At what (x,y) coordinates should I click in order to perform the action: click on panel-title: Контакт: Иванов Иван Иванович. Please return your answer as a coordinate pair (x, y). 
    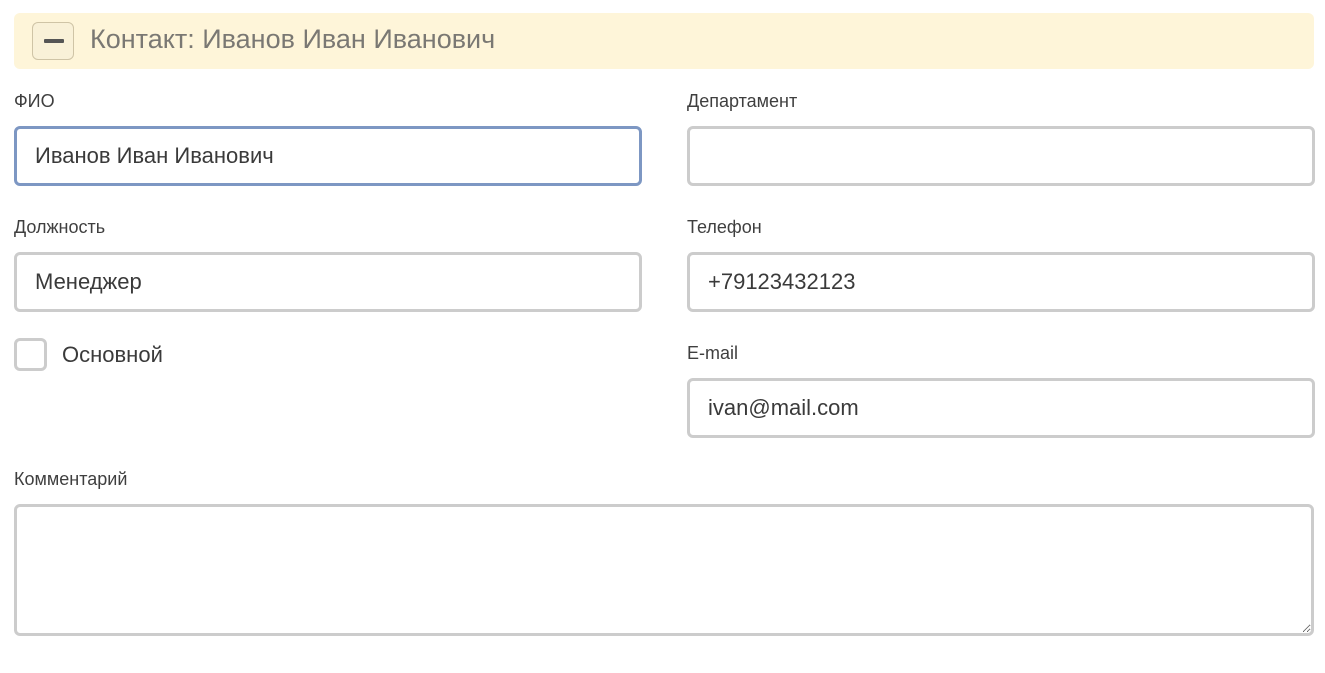
    Looking at the image, I should click on (293, 39).